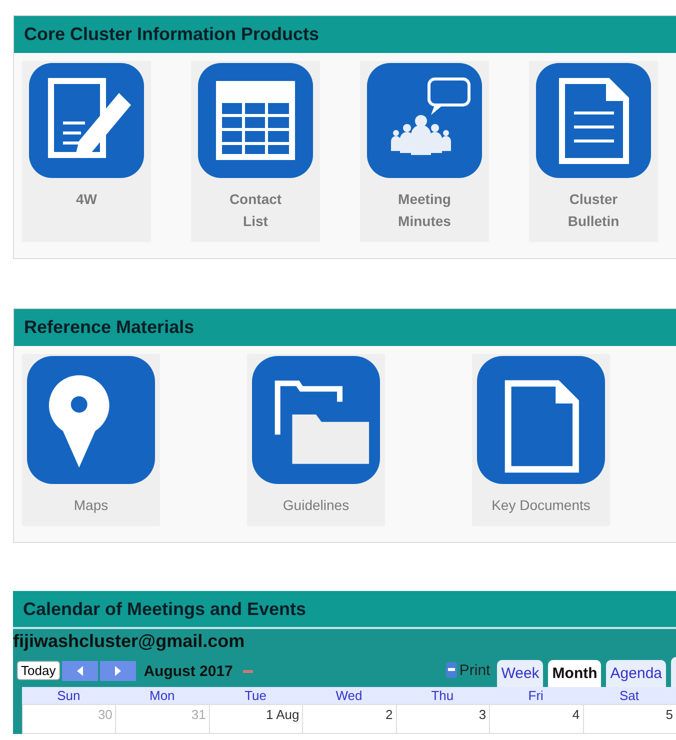 Image resolution: width=676 pixels, height=740 pixels. Describe the element at coordinates (69, 719) in the screenshot. I see `day-cell: 30` at that location.